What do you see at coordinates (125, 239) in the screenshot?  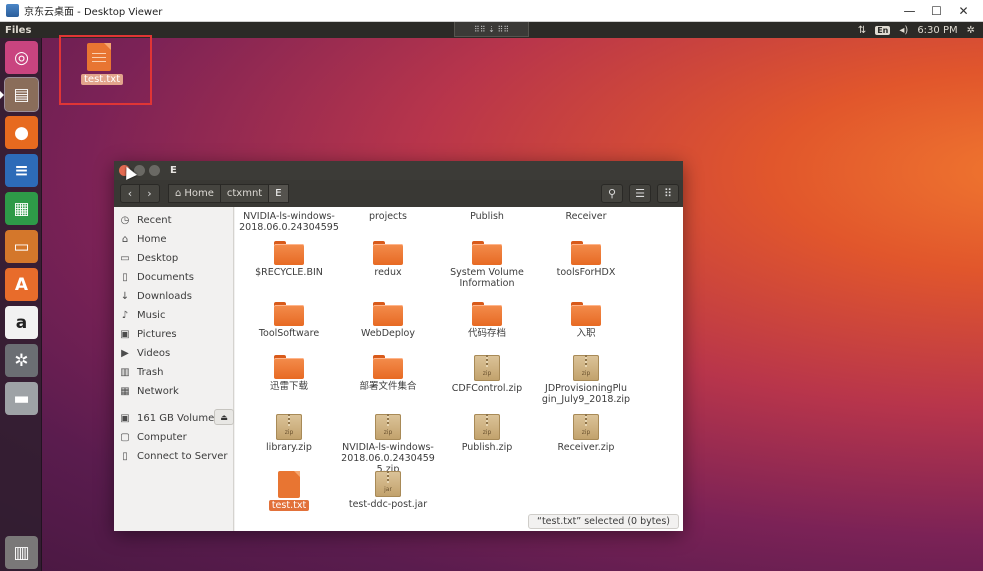 I see `sidebar-home-icon: ⌂` at bounding box center [125, 239].